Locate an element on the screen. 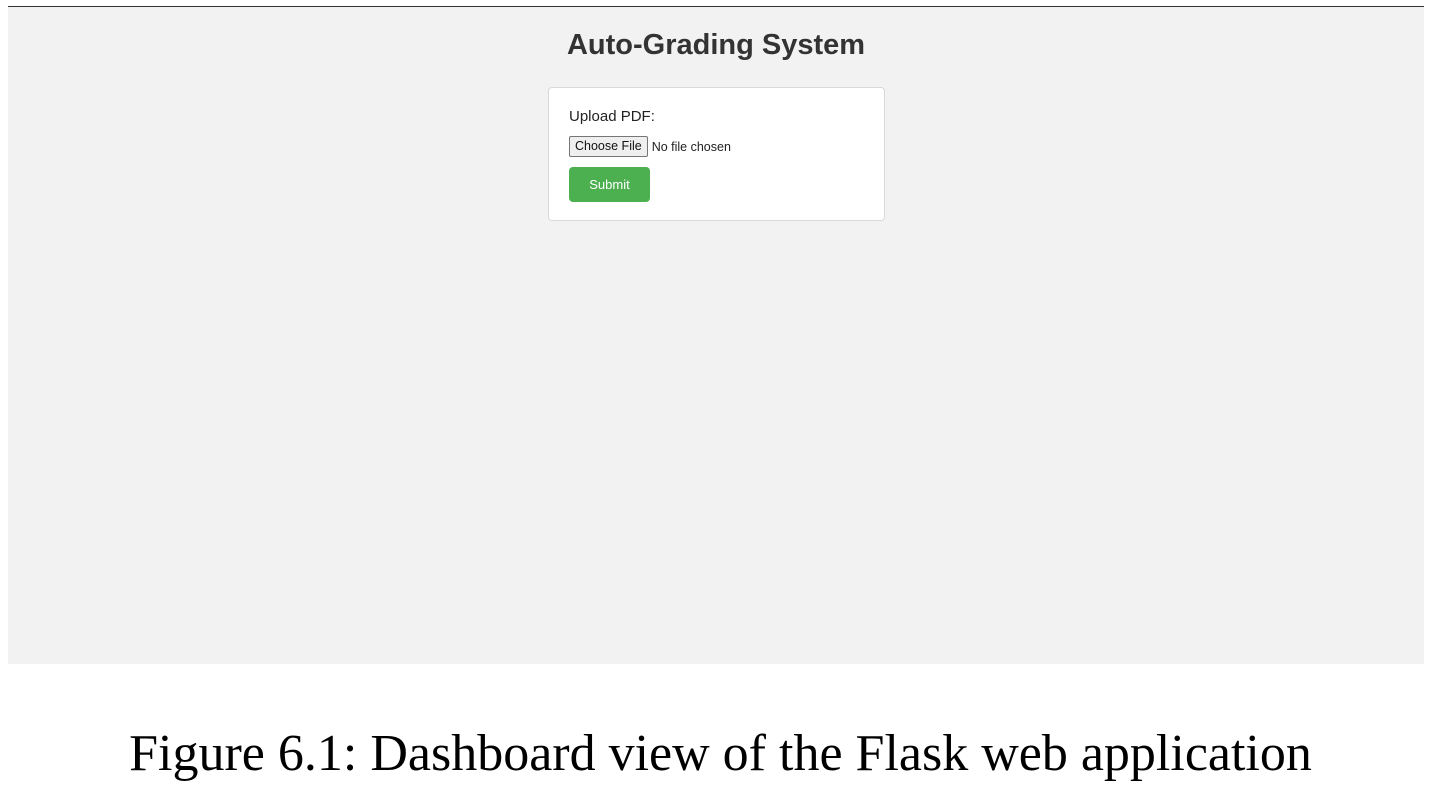 Image resolution: width=1441 pixels, height=801 pixels. file-input: Choose File No file chosen is located at coordinates (650, 146).